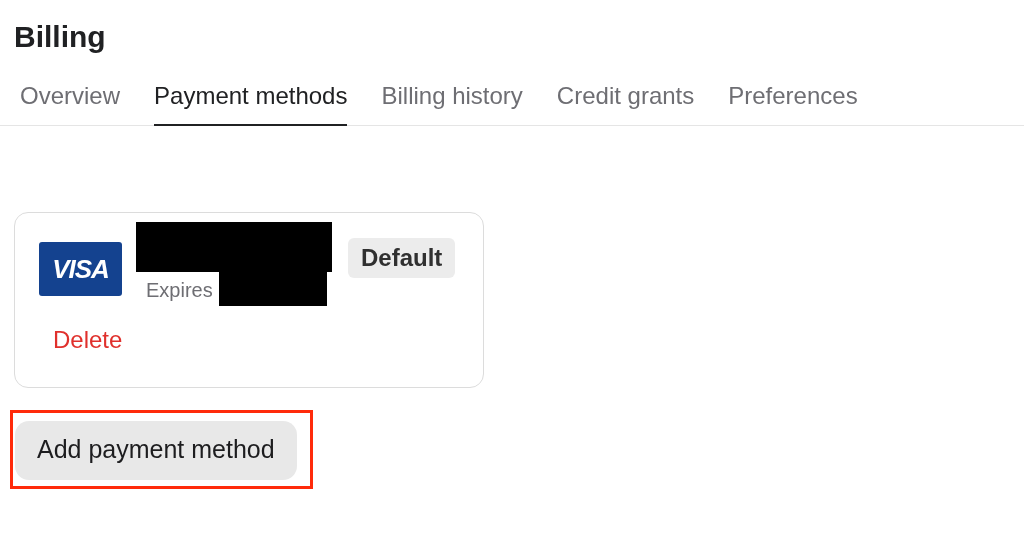  What do you see at coordinates (402, 258) in the screenshot?
I see `default-badge: Default` at bounding box center [402, 258].